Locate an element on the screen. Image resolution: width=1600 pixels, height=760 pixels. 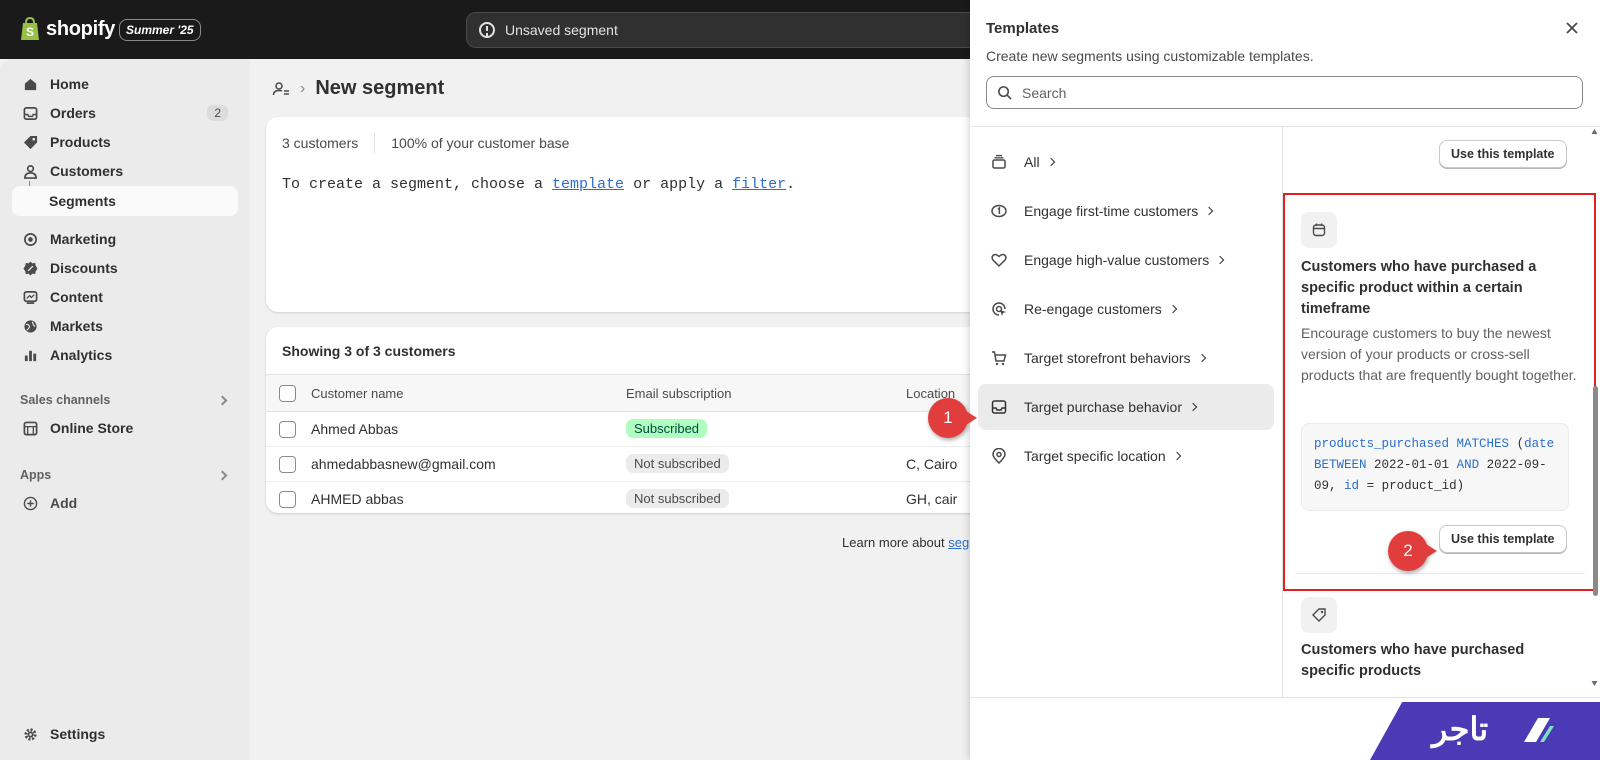
category-all: All is located at coordinates (1126, 162).